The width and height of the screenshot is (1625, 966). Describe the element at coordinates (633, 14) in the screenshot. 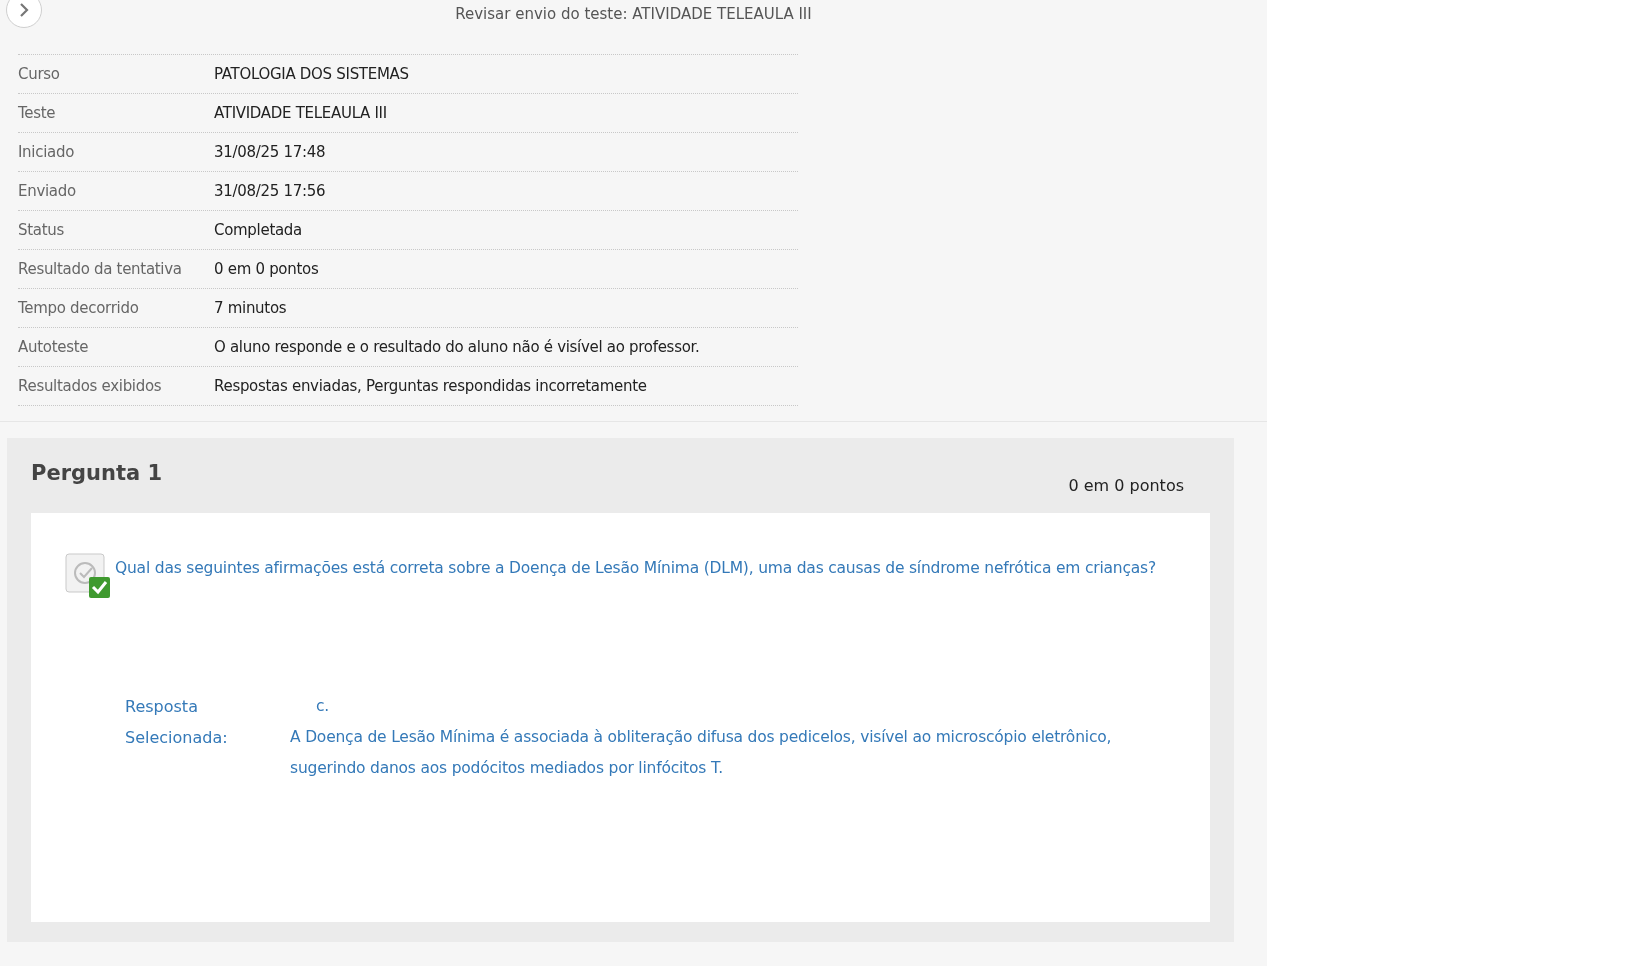

I see `page-title: Revisar envio do teste: ATIVIDADE TELEAULA III` at that location.